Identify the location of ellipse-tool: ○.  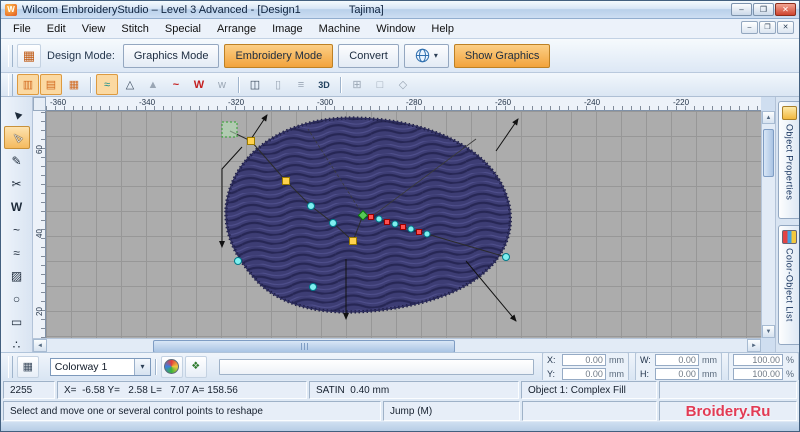
(17, 298).